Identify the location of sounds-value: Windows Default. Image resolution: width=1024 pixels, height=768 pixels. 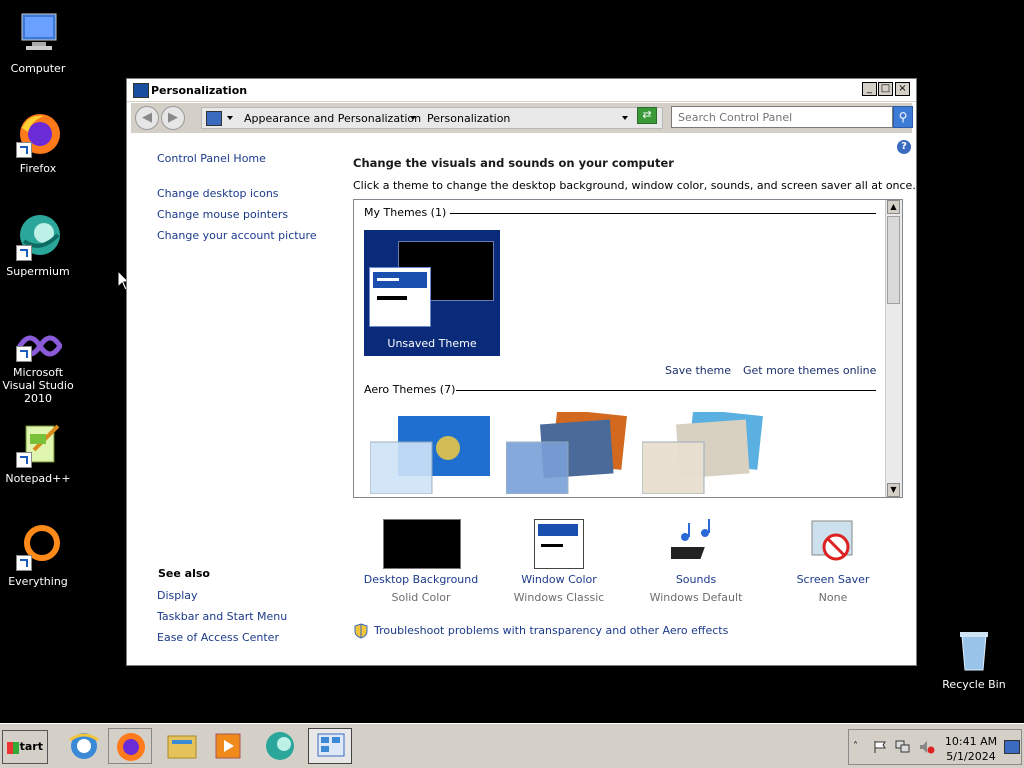
(696, 597).